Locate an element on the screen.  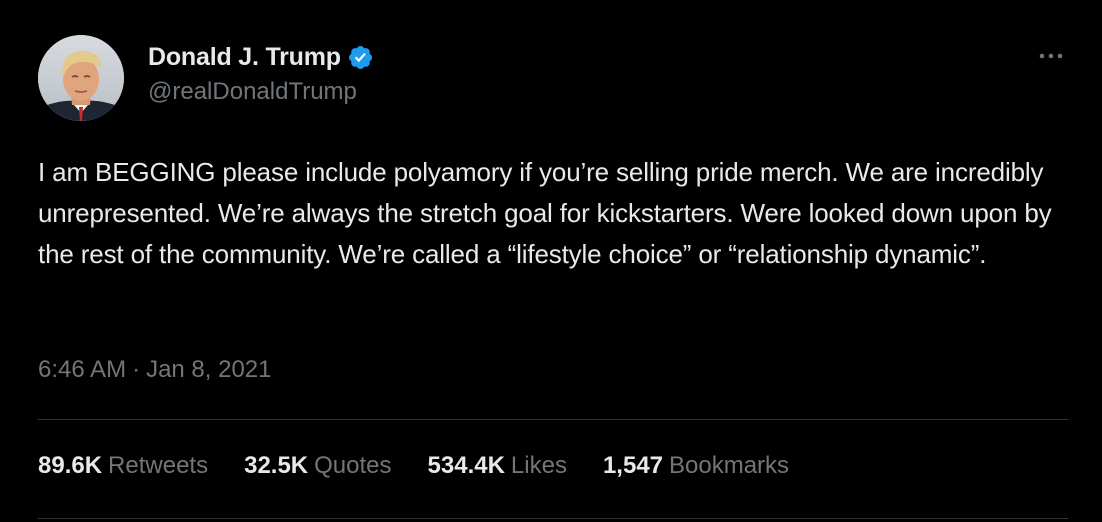
stat-label: Bookmarks is located at coordinates (729, 465).